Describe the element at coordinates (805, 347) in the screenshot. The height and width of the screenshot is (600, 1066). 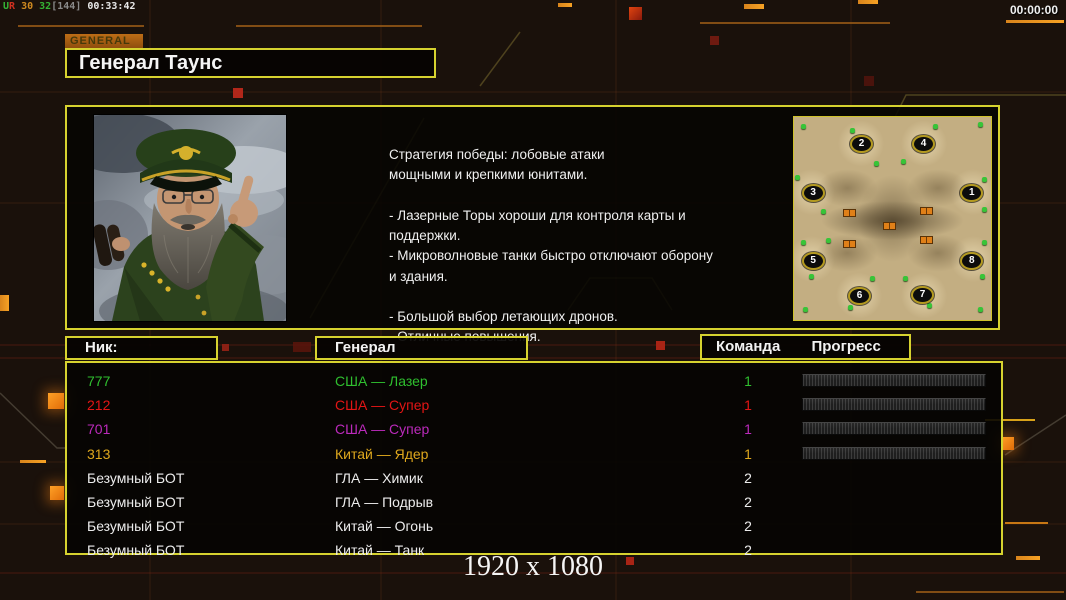
I see `column-header-team-progress: Команда Прогресс` at that location.